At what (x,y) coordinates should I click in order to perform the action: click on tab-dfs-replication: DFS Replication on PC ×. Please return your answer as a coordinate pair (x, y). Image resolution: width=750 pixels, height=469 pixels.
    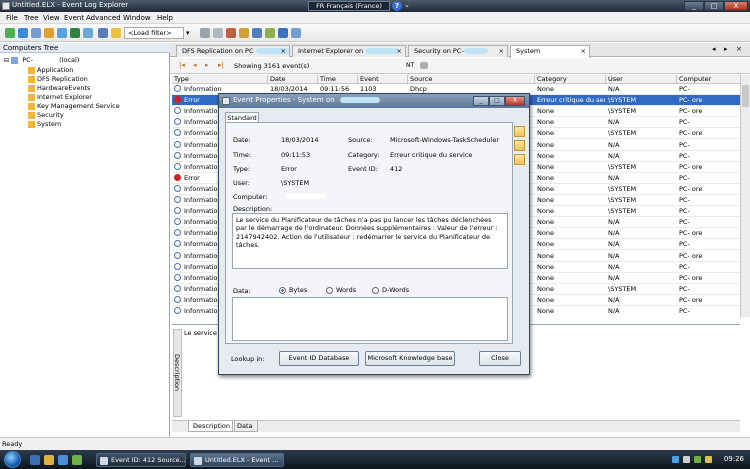
    Looking at the image, I should click on (233, 51).